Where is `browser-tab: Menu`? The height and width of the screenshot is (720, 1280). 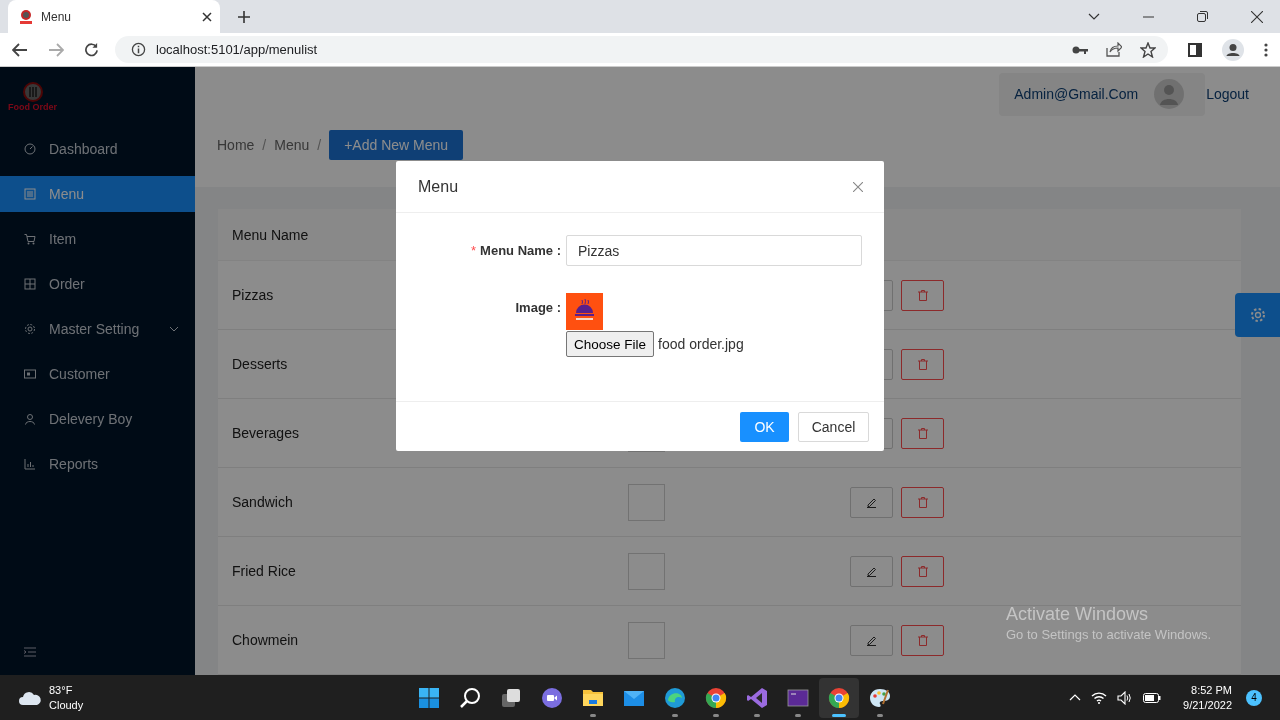
browser-tab: Menu is located at coordinates (114, 16).